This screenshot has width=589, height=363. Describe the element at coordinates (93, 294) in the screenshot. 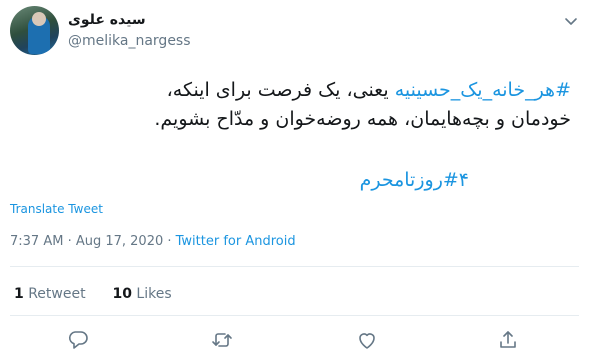

I see `tweet-stats: 1 Retweet 10 Likes` at that location.